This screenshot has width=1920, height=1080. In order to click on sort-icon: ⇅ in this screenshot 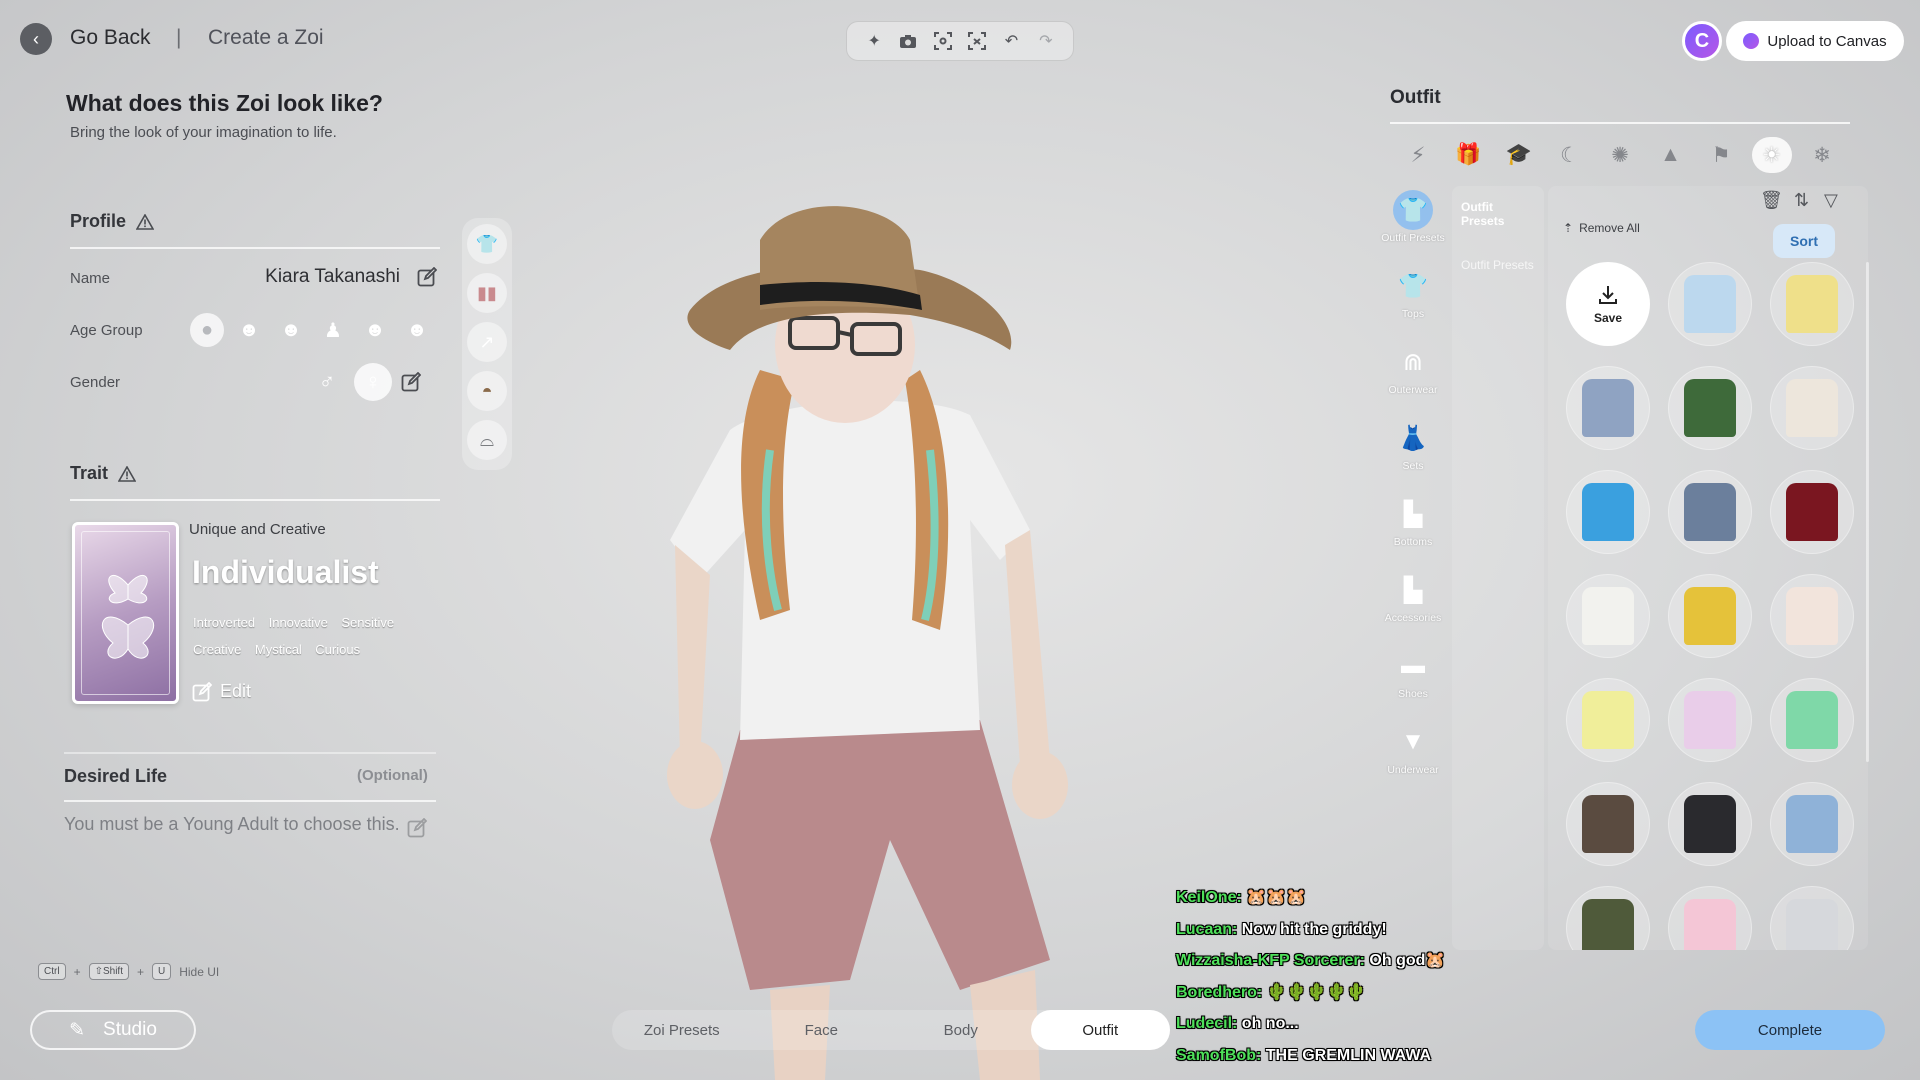, I will do `click(1801, 200)`.